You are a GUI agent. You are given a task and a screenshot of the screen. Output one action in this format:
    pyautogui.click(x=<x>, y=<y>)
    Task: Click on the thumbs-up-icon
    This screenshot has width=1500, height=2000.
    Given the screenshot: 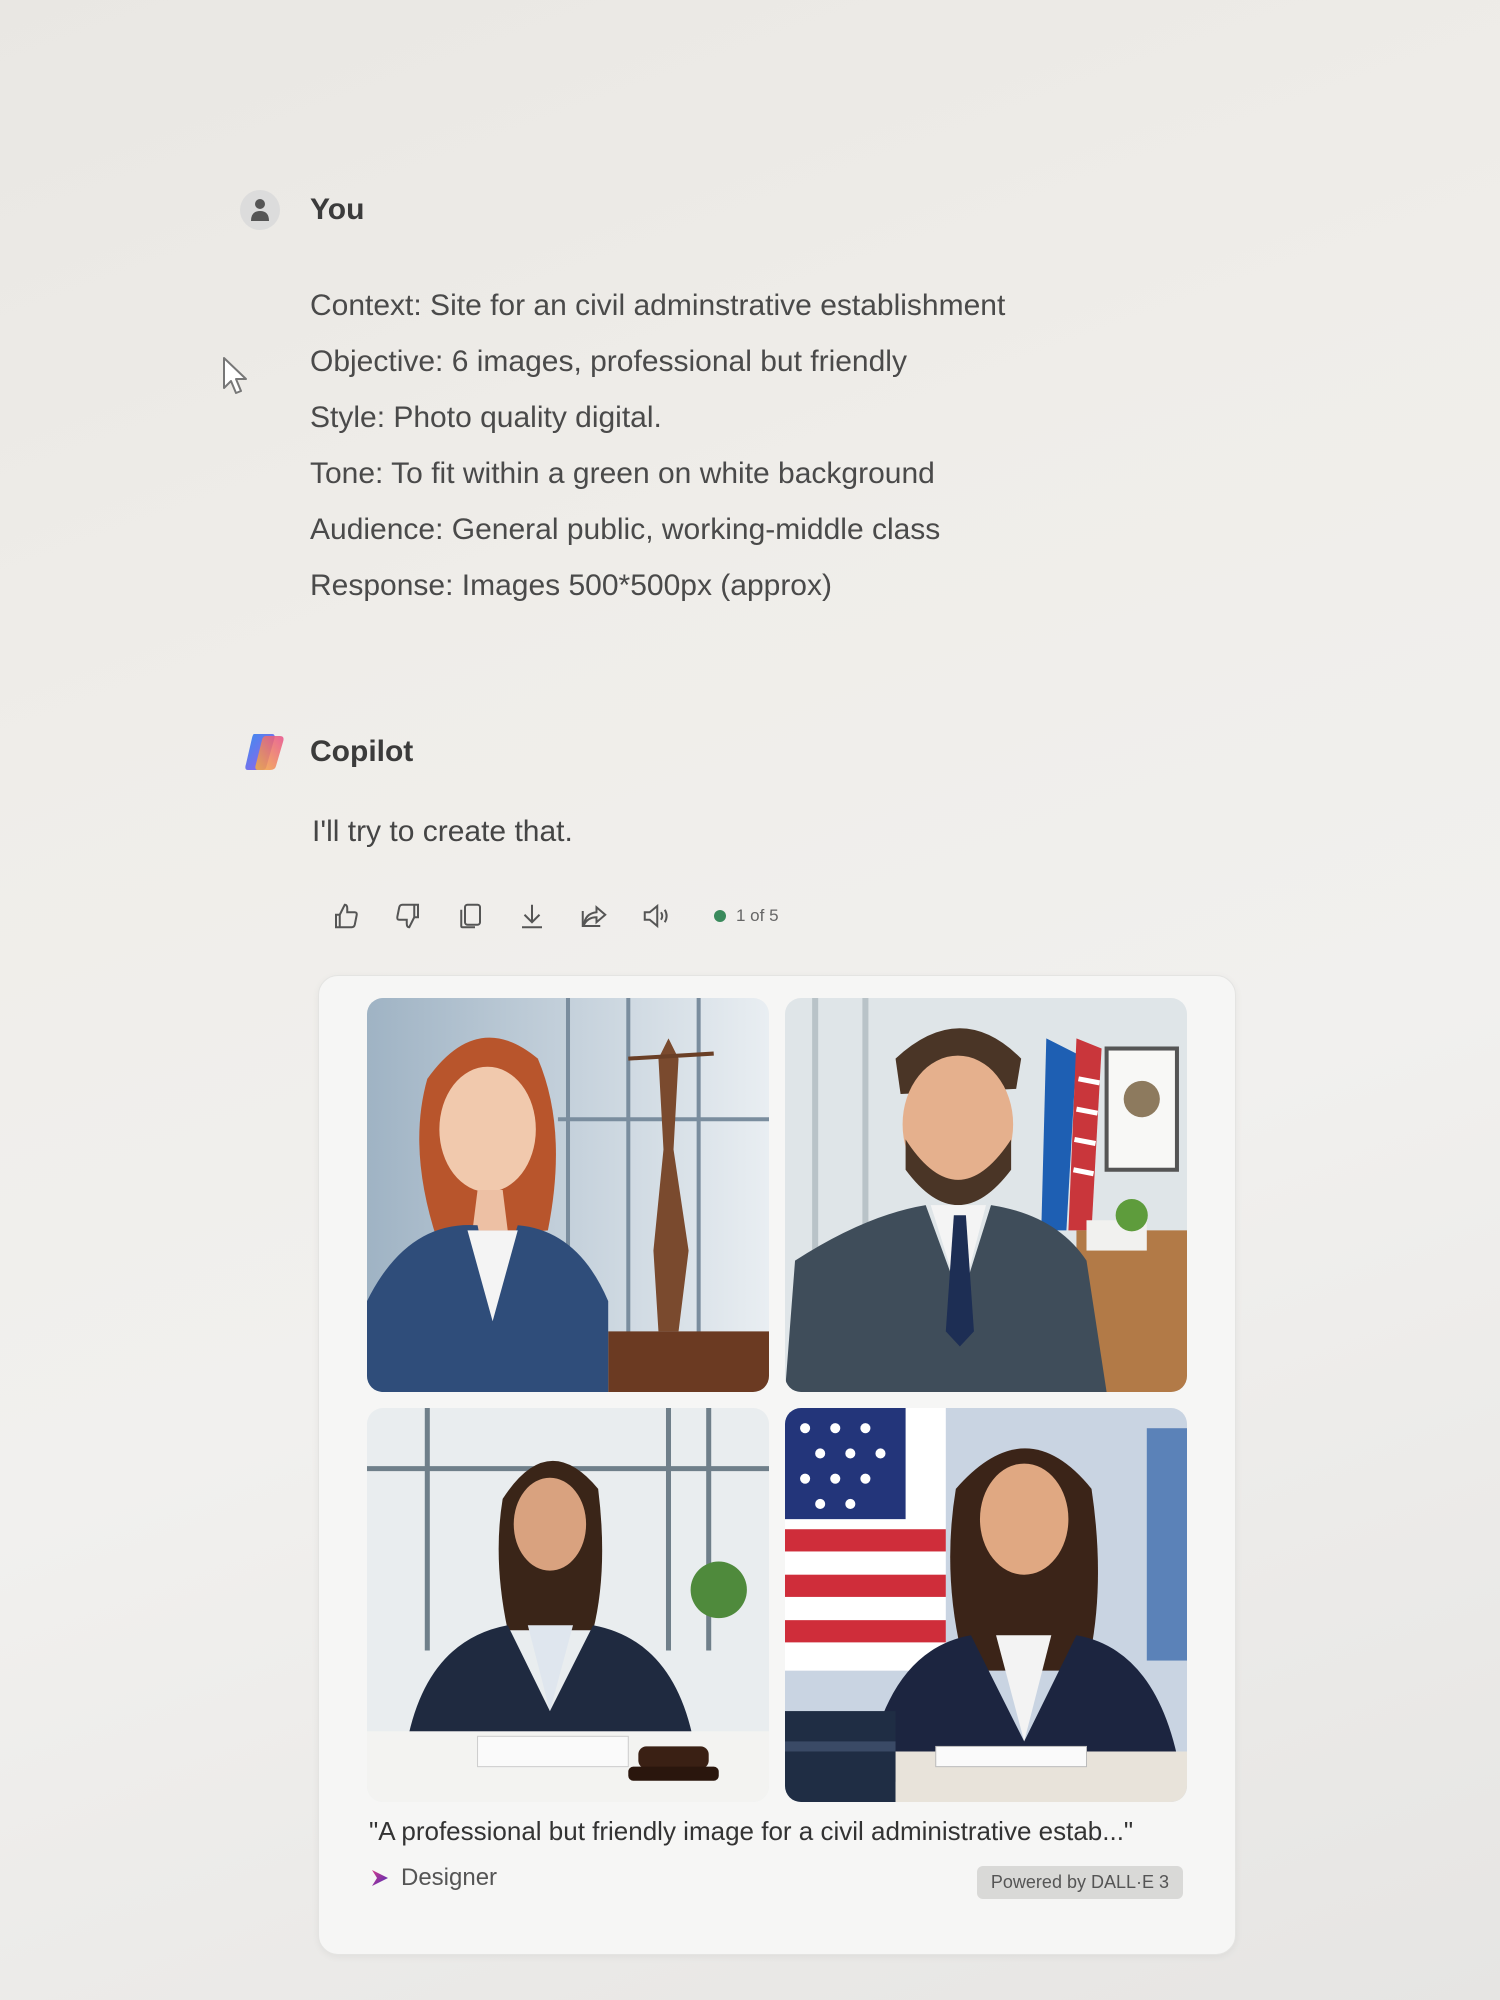 What is the action you would take?
    pyautogui.click(x=346, y=916)
    